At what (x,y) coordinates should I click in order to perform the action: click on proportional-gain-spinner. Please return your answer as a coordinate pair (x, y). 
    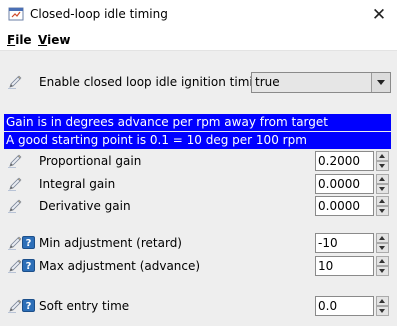
    Looking at the image, I should click on (382, 161).